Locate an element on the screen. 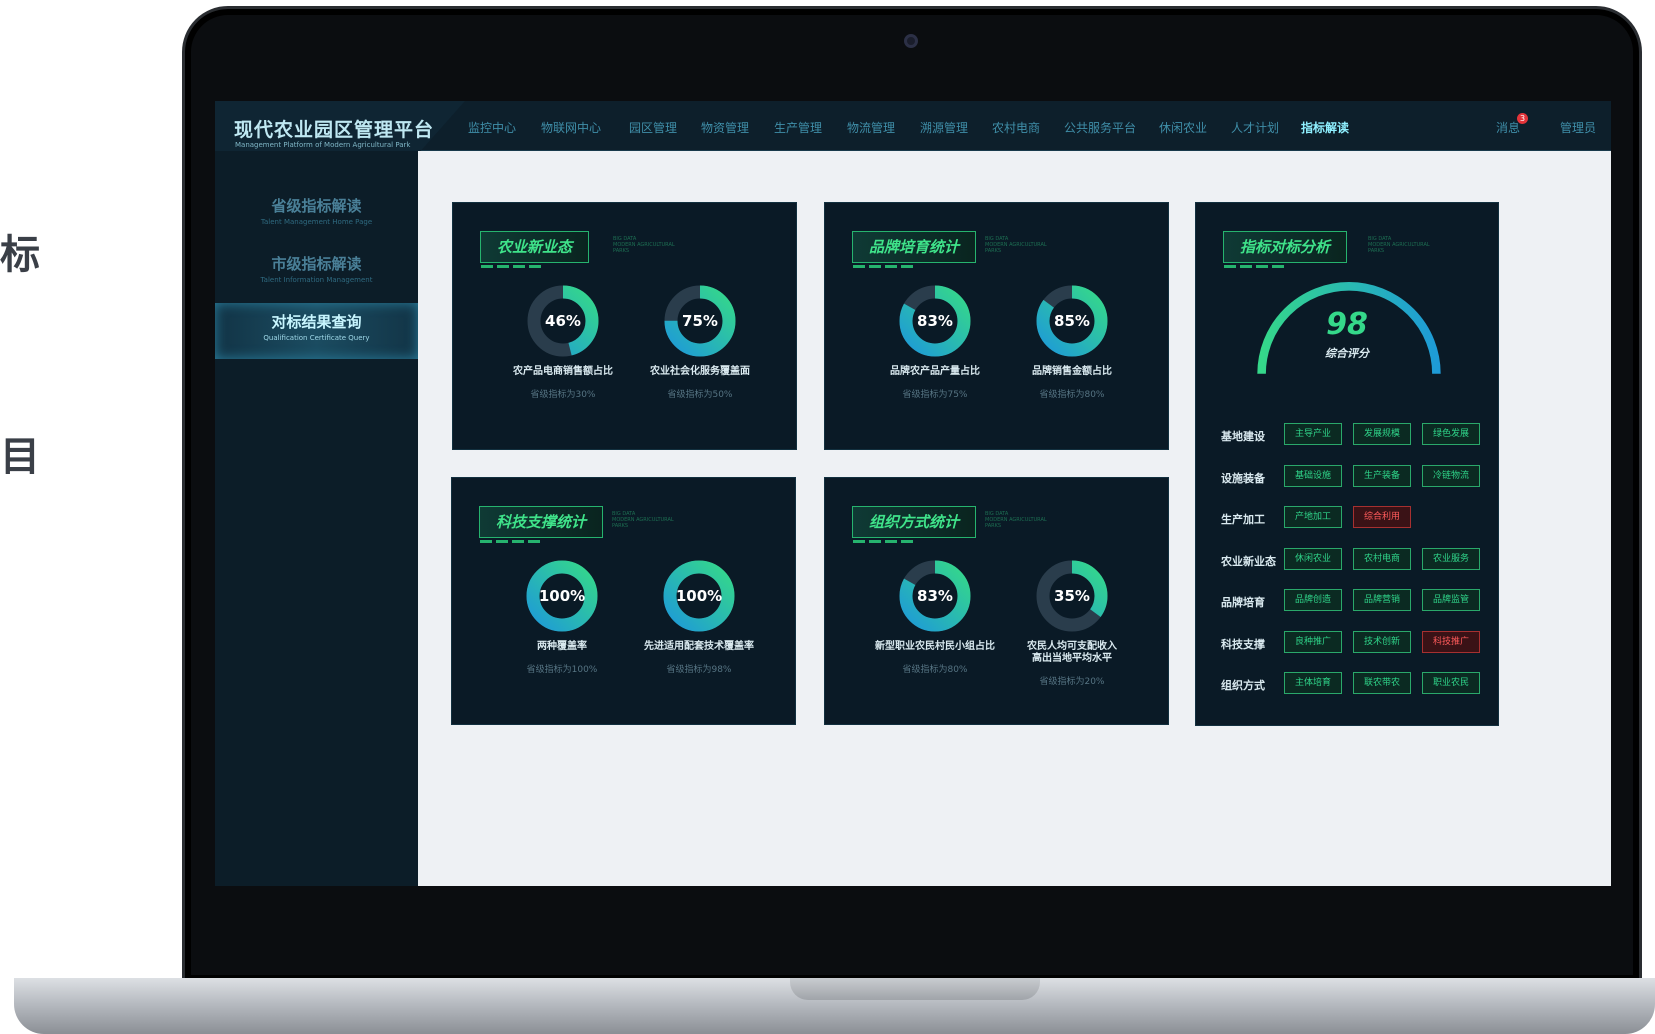 The height and width of the screenshot is (1034, 1655). donut-chart: 75% is located at coordinates (700, 321).